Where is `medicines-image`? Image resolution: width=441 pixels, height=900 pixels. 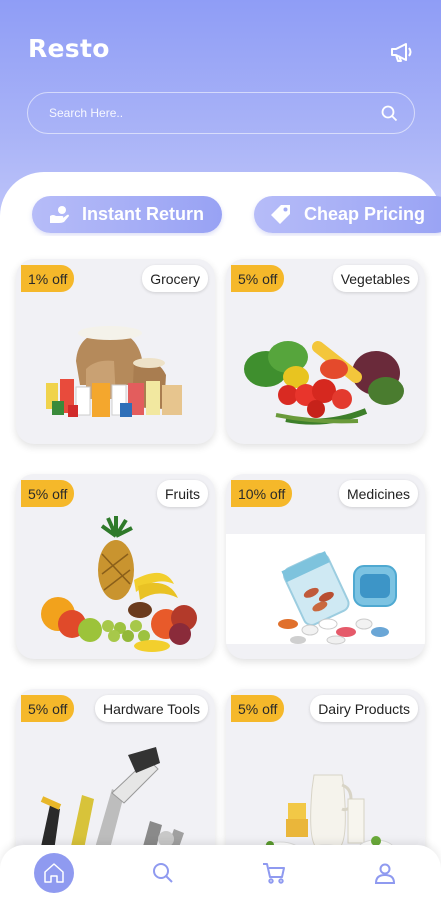
medicines-image is located at coordinates (325, 589).